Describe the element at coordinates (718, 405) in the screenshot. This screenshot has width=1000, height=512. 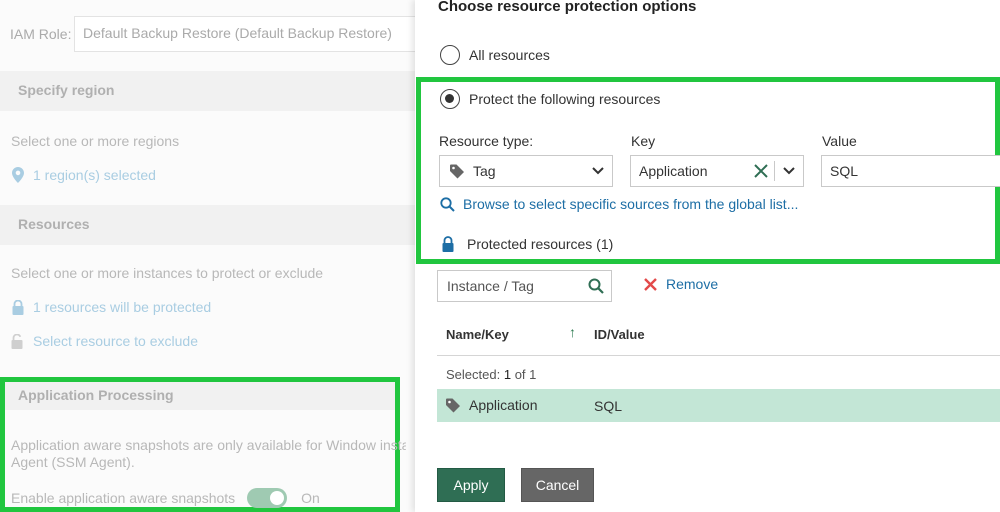
I see `table-row: Application SQL` at that location.